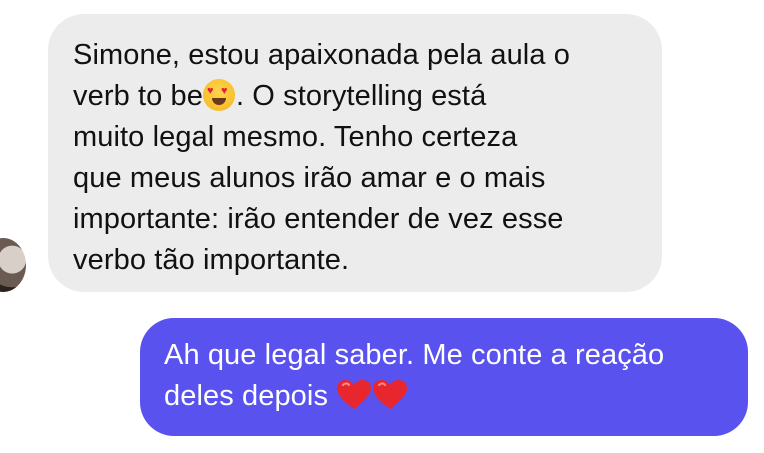 This screenshot has height=453, width=764. I want to click on message-line: muito legal mesmo. Tenho certeza, so click(295, 137).